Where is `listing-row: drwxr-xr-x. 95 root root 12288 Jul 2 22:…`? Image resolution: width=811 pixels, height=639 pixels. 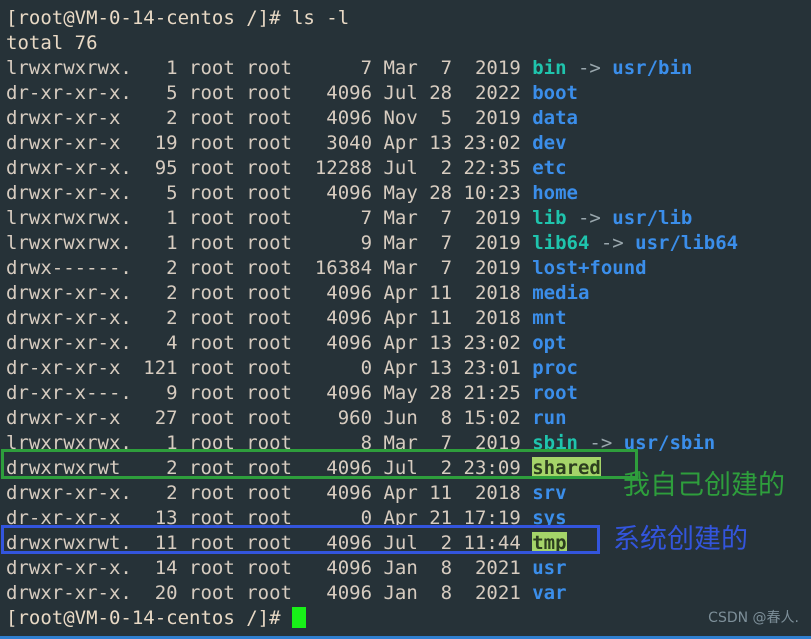
listing-row: drwxr-xr-x. 95 root root 12288 Jul 2 22:… is located at coordinates (408, 168).